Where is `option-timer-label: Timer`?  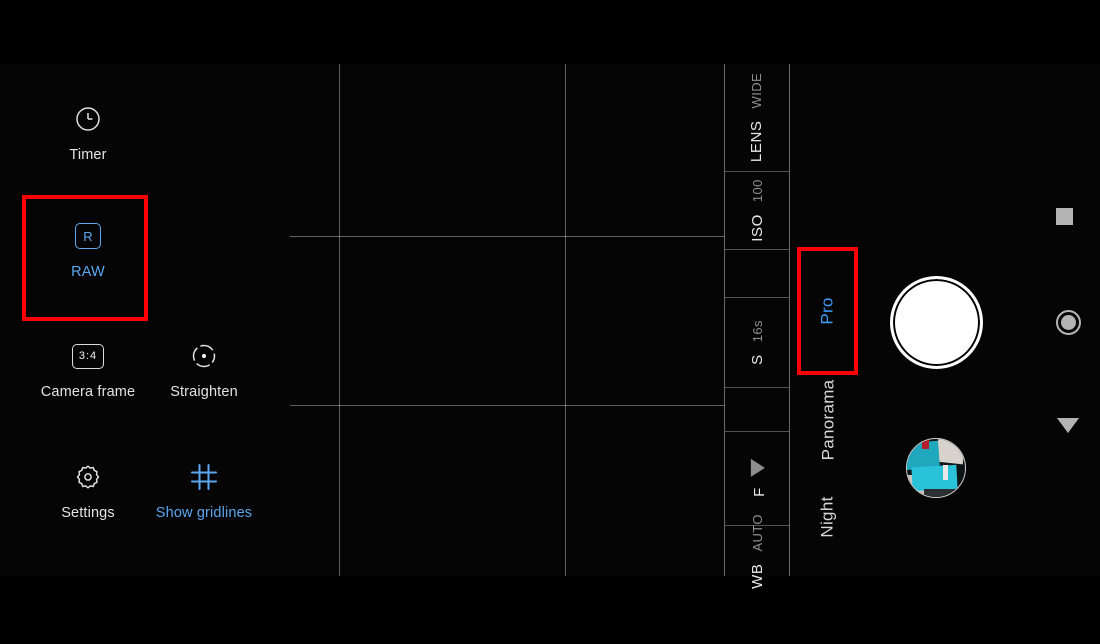 option-timer-label: Timer is located at coordinates (88, 155).